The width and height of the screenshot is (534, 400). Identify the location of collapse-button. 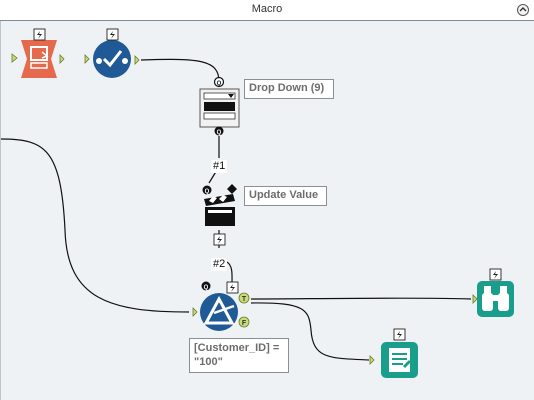
(523, 10).